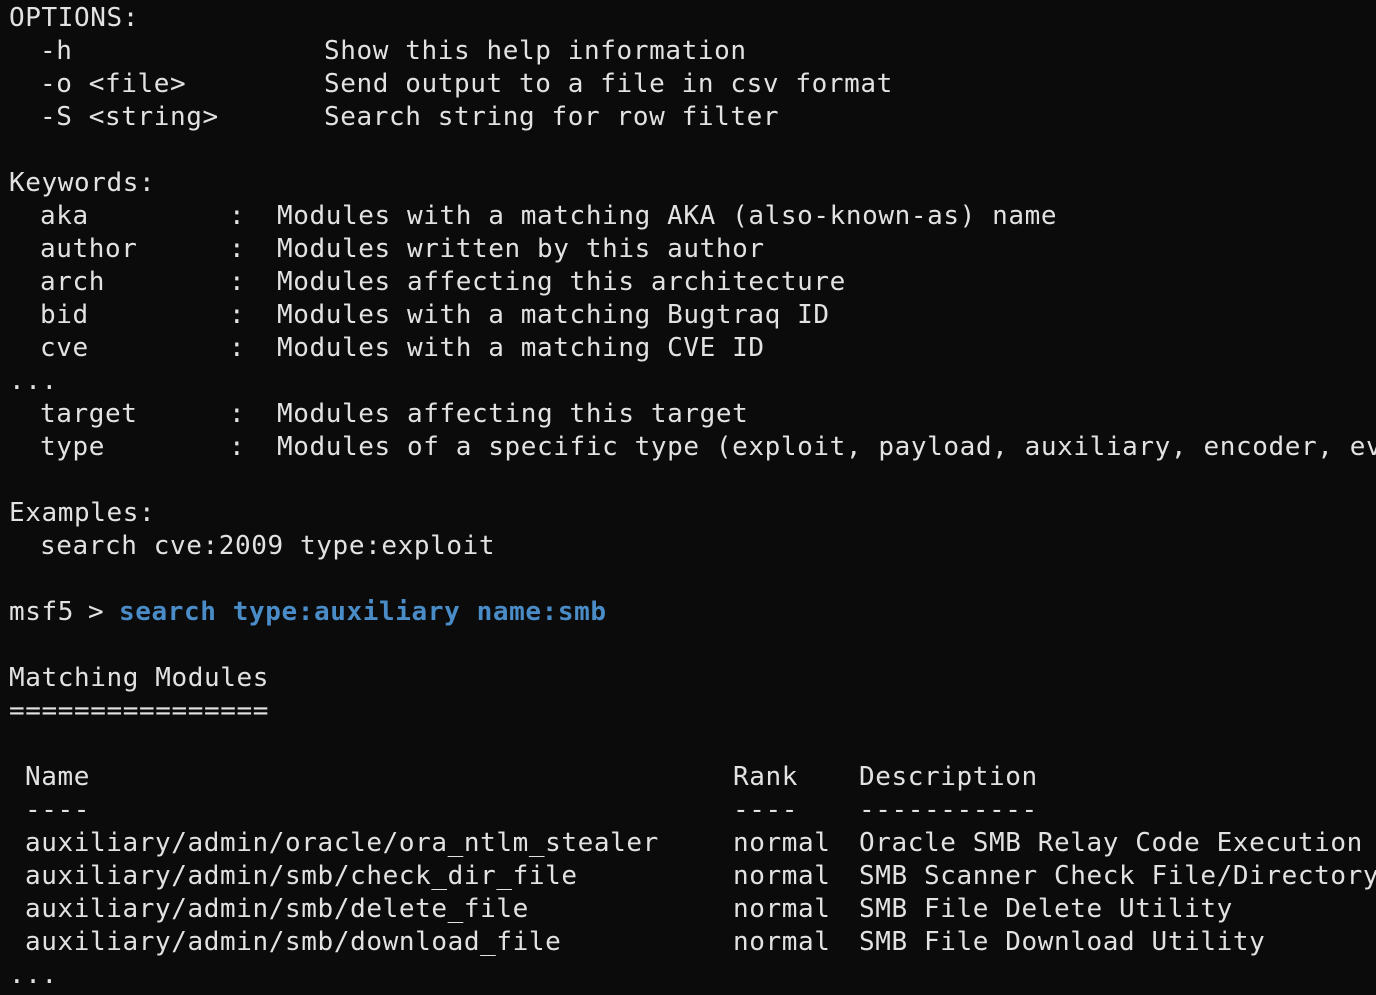 This screenshot has height=995, width=1376. I want to click on keyword-name: arch, so click(73, 282).